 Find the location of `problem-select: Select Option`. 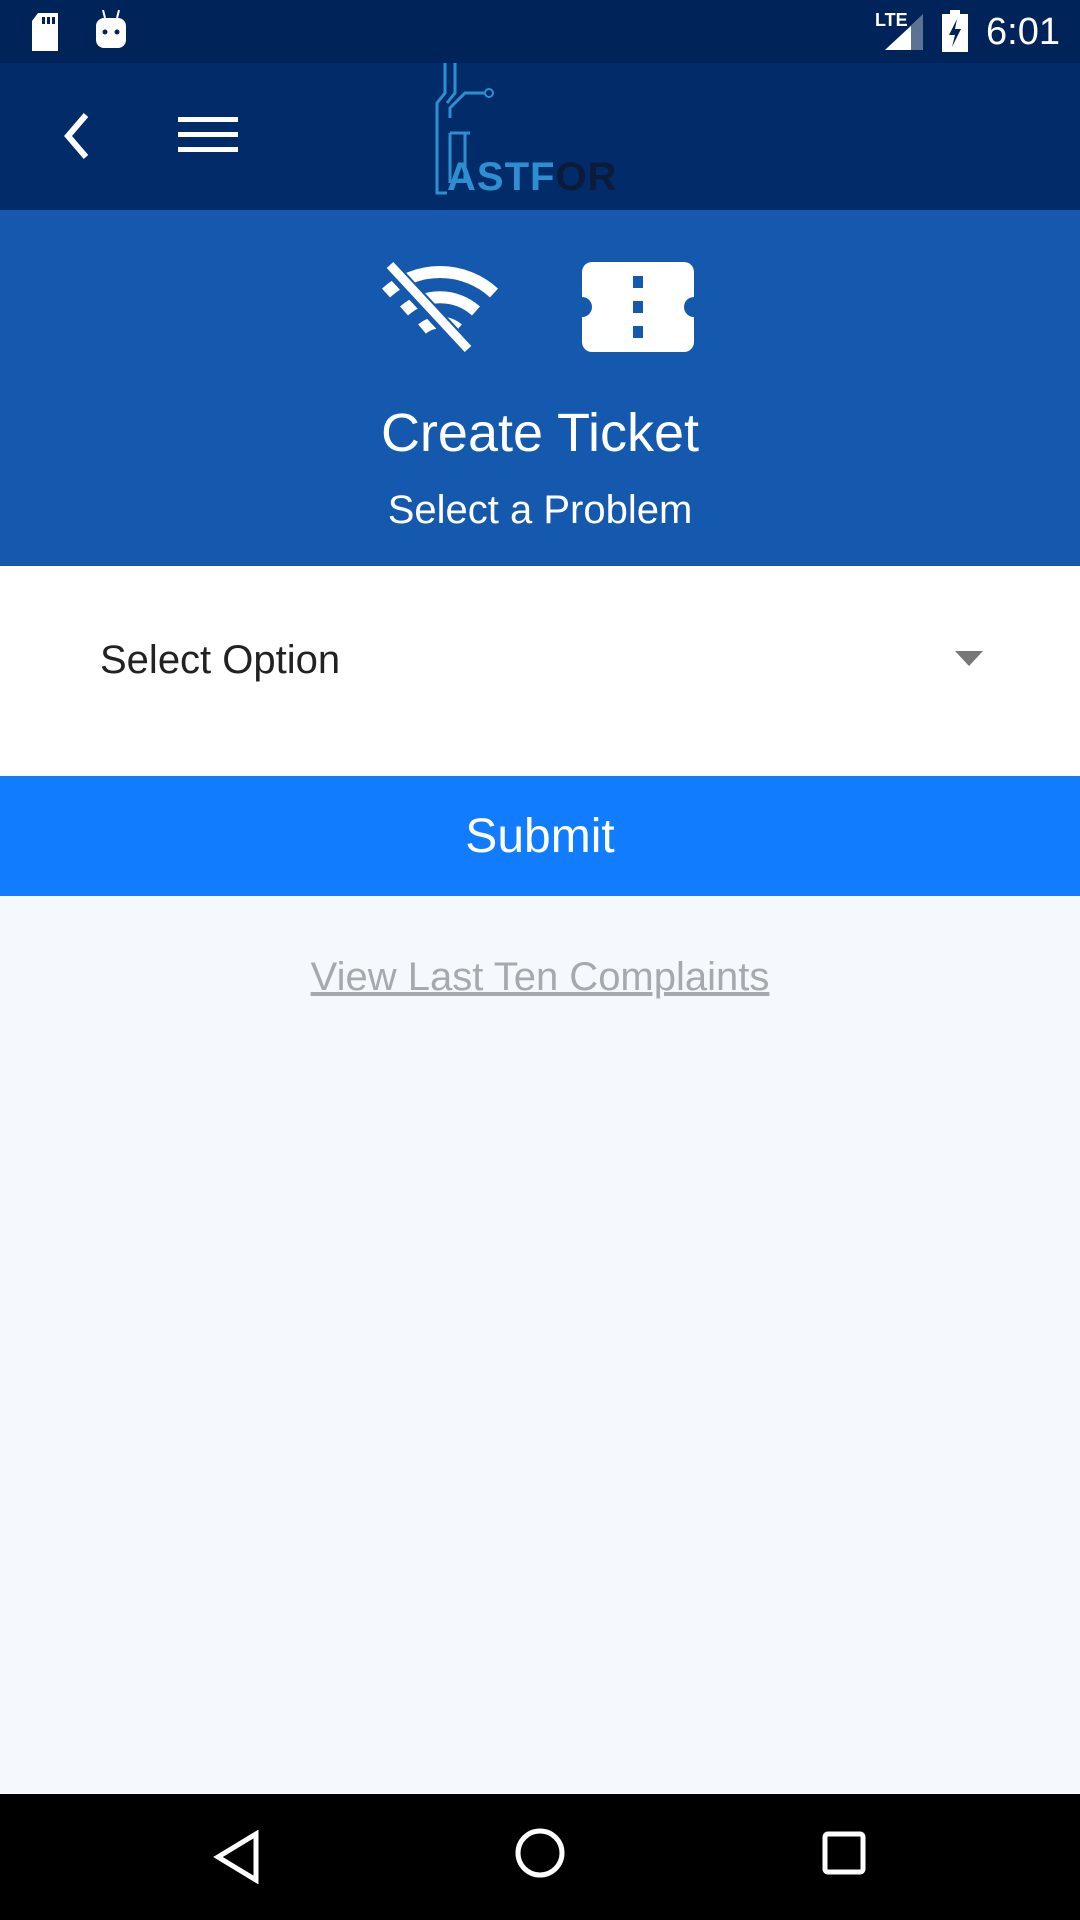

problem-select: Select Option is located at coordinates (540, 671).